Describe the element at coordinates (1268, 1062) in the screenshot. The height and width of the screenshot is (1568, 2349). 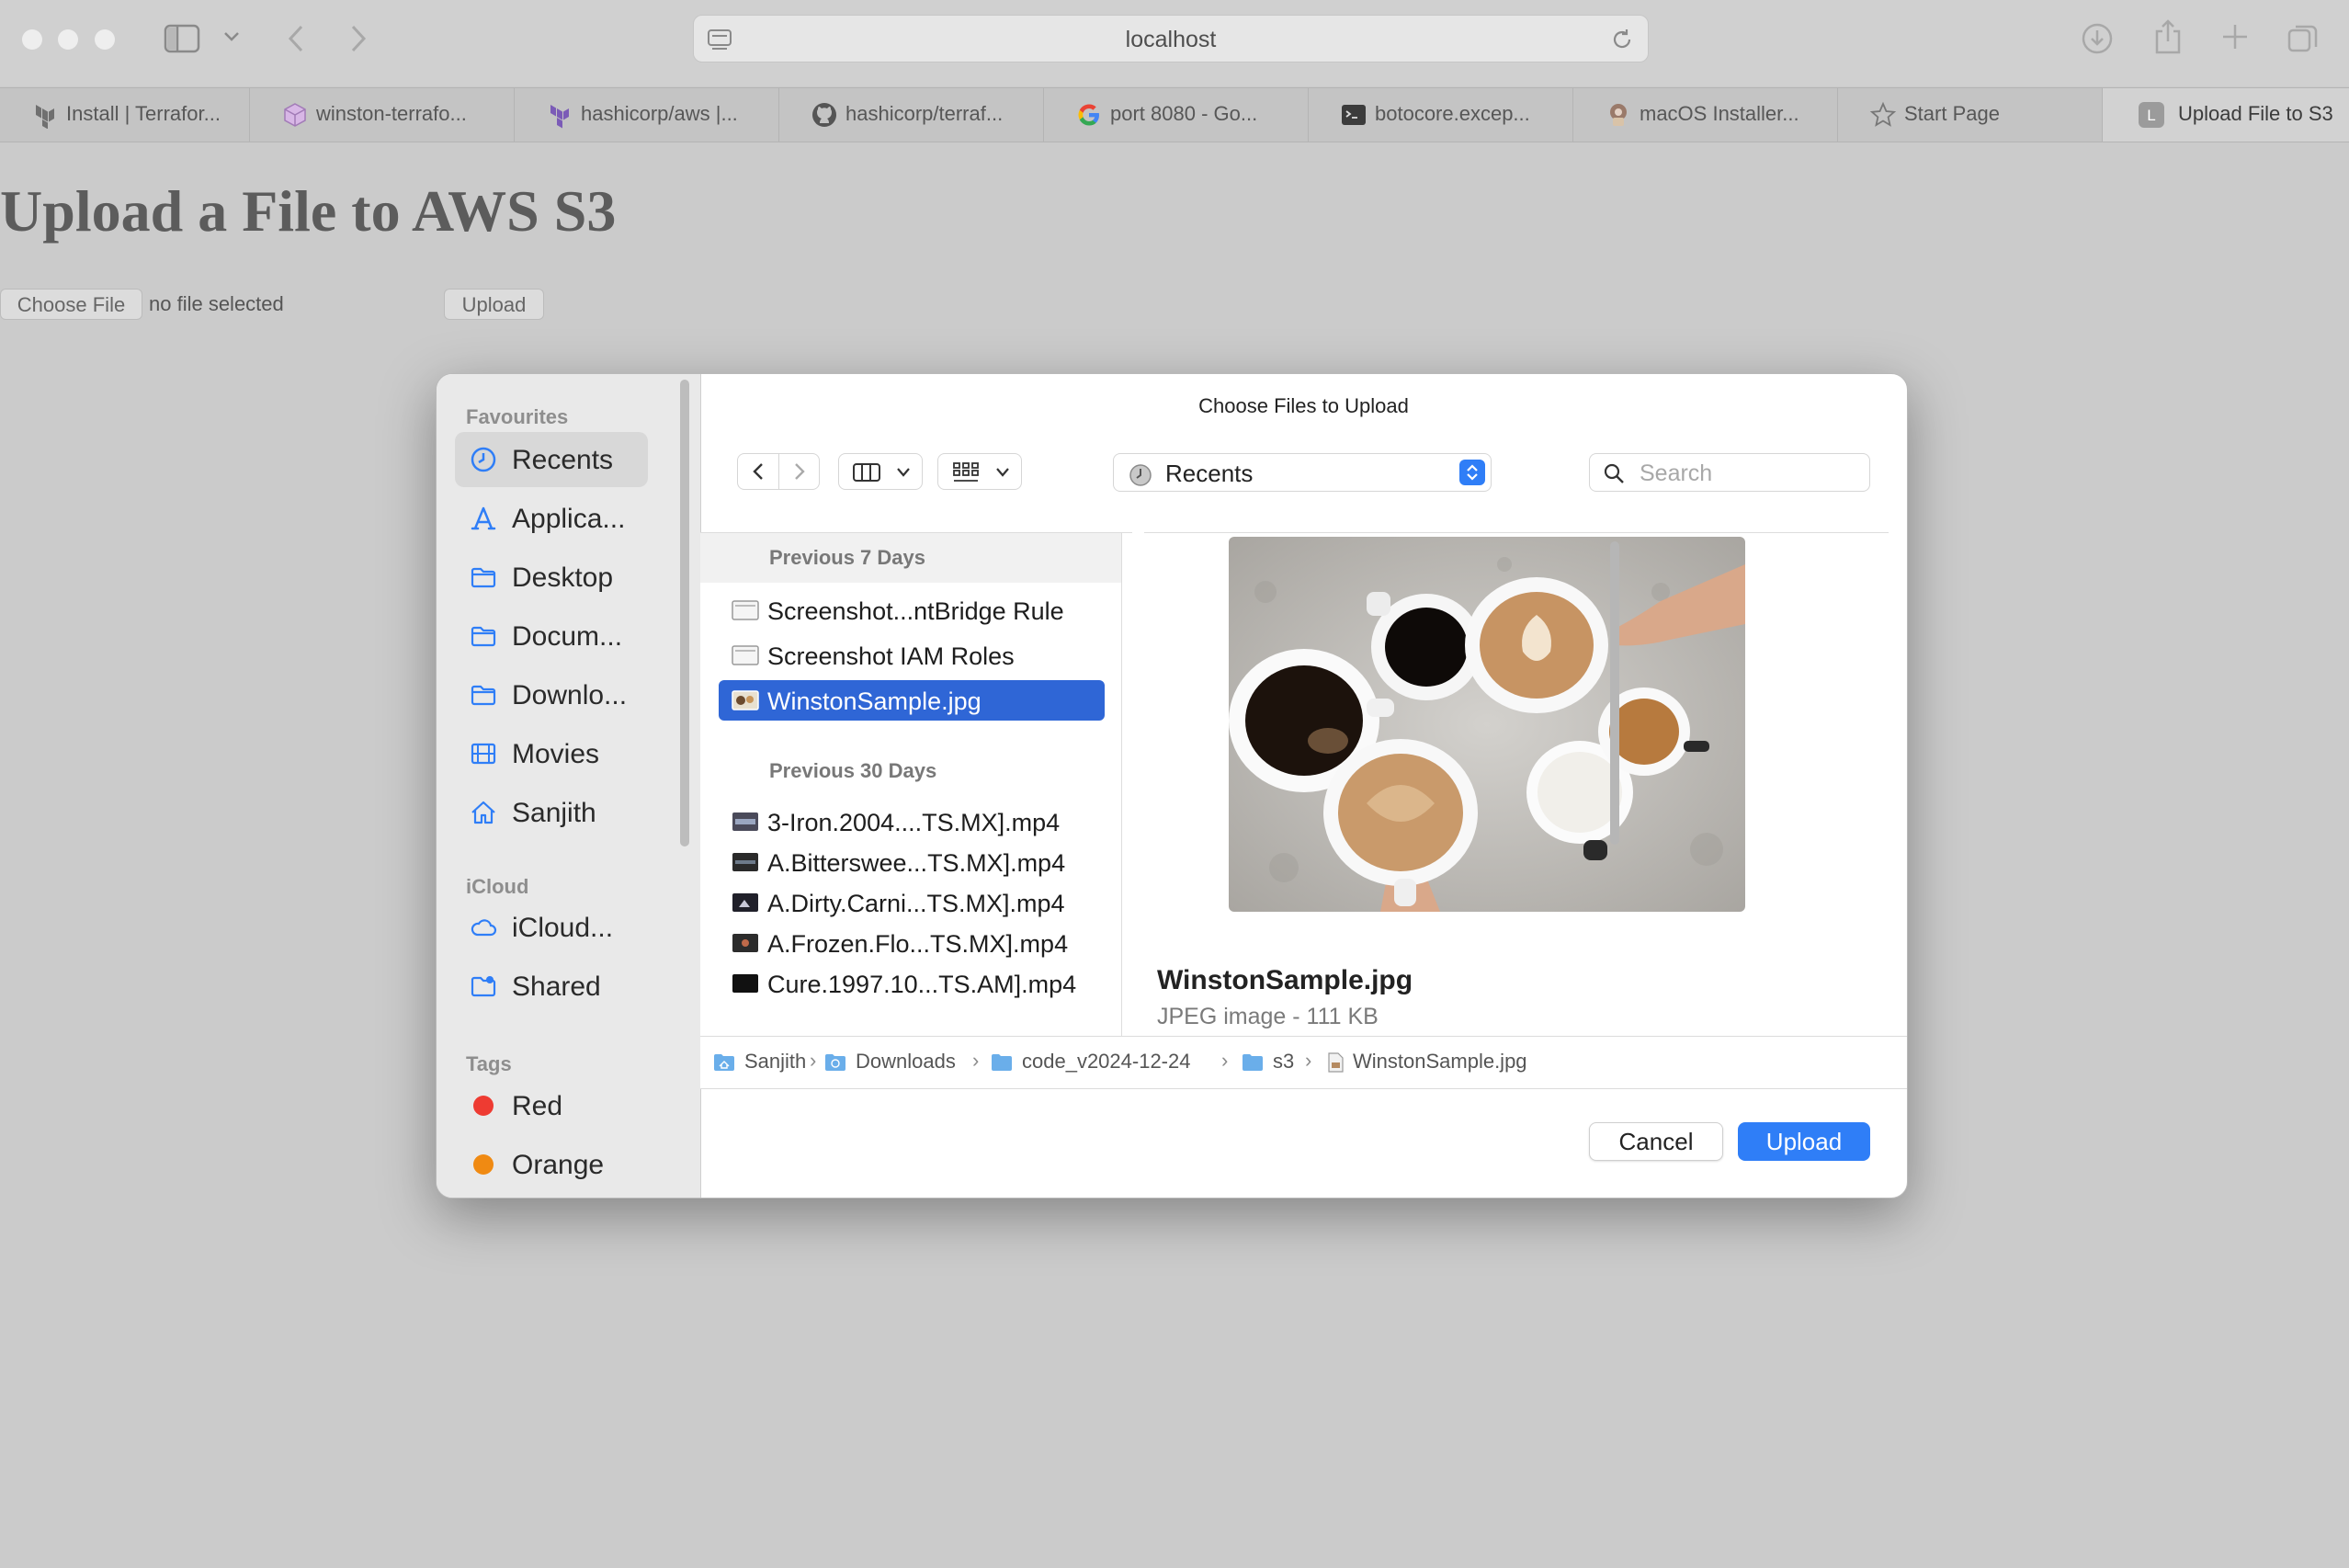
I see `path-crumb-s3: s3` at that location.